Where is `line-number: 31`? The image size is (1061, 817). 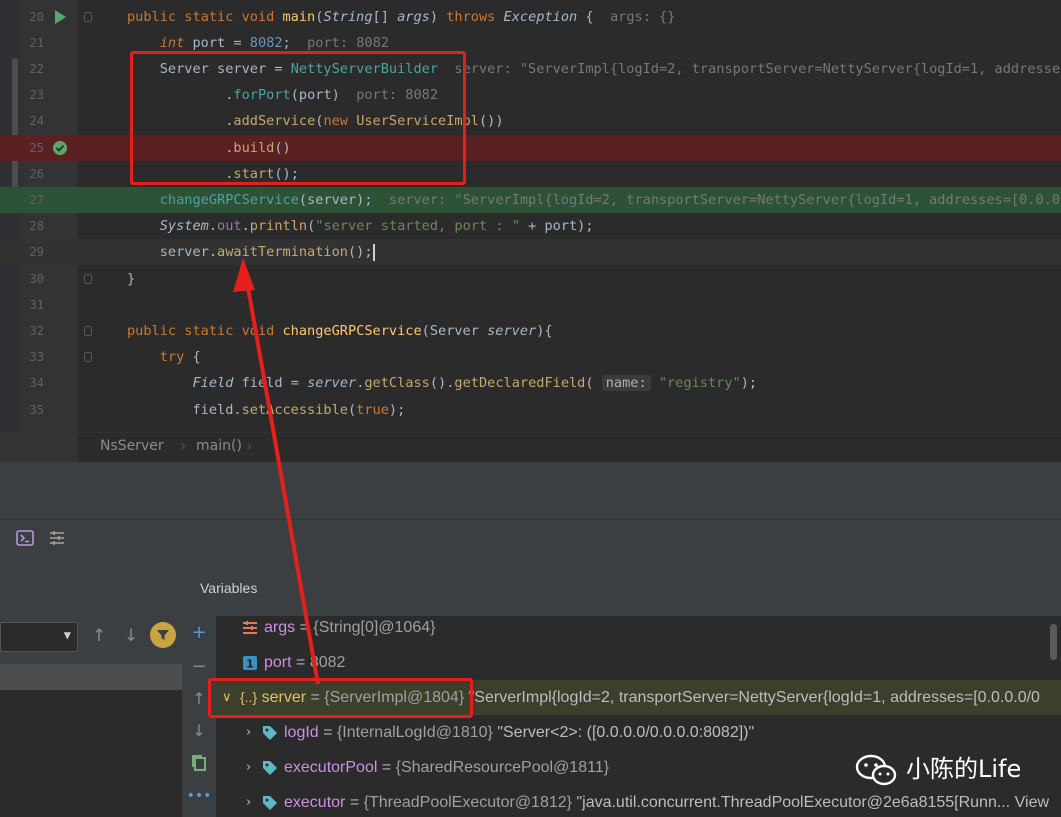 line-number: 31 is located at coordinates (32, 305).